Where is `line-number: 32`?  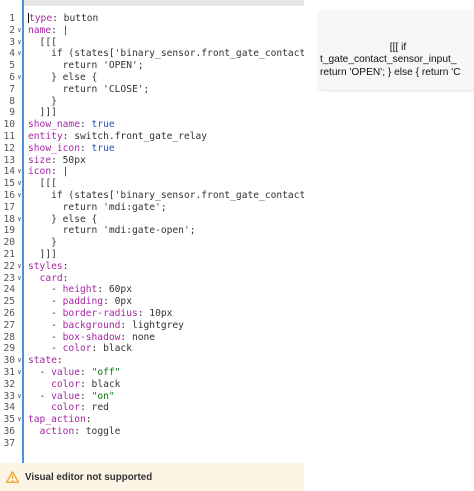
line-number: 32 is located at coordinates (9, 384).